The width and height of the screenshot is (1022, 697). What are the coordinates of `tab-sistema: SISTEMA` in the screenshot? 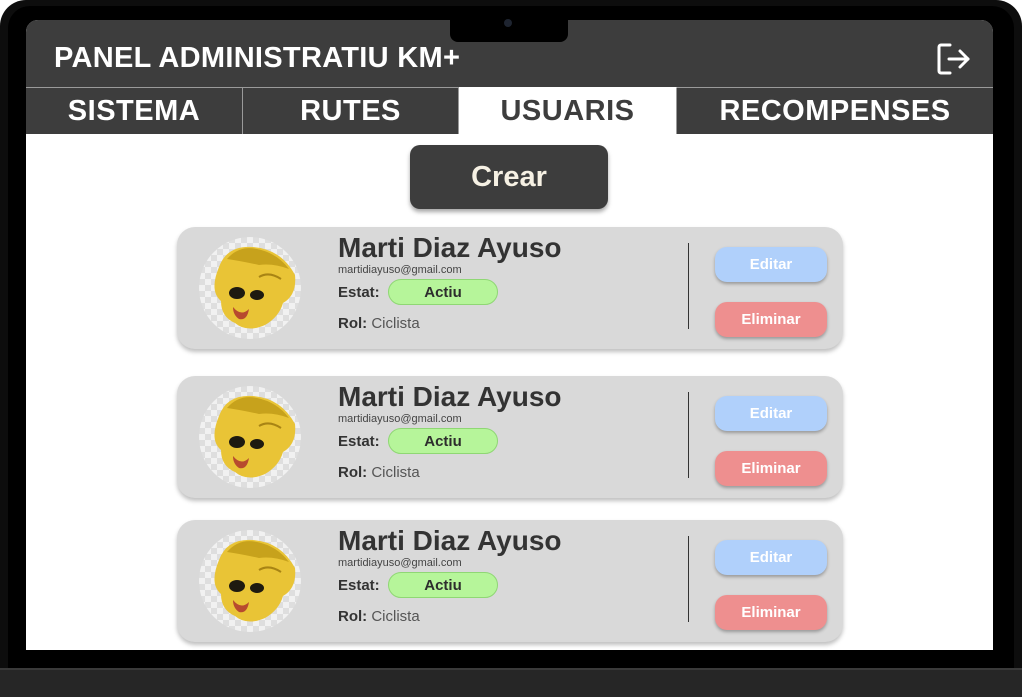 It's located at (134, 110).